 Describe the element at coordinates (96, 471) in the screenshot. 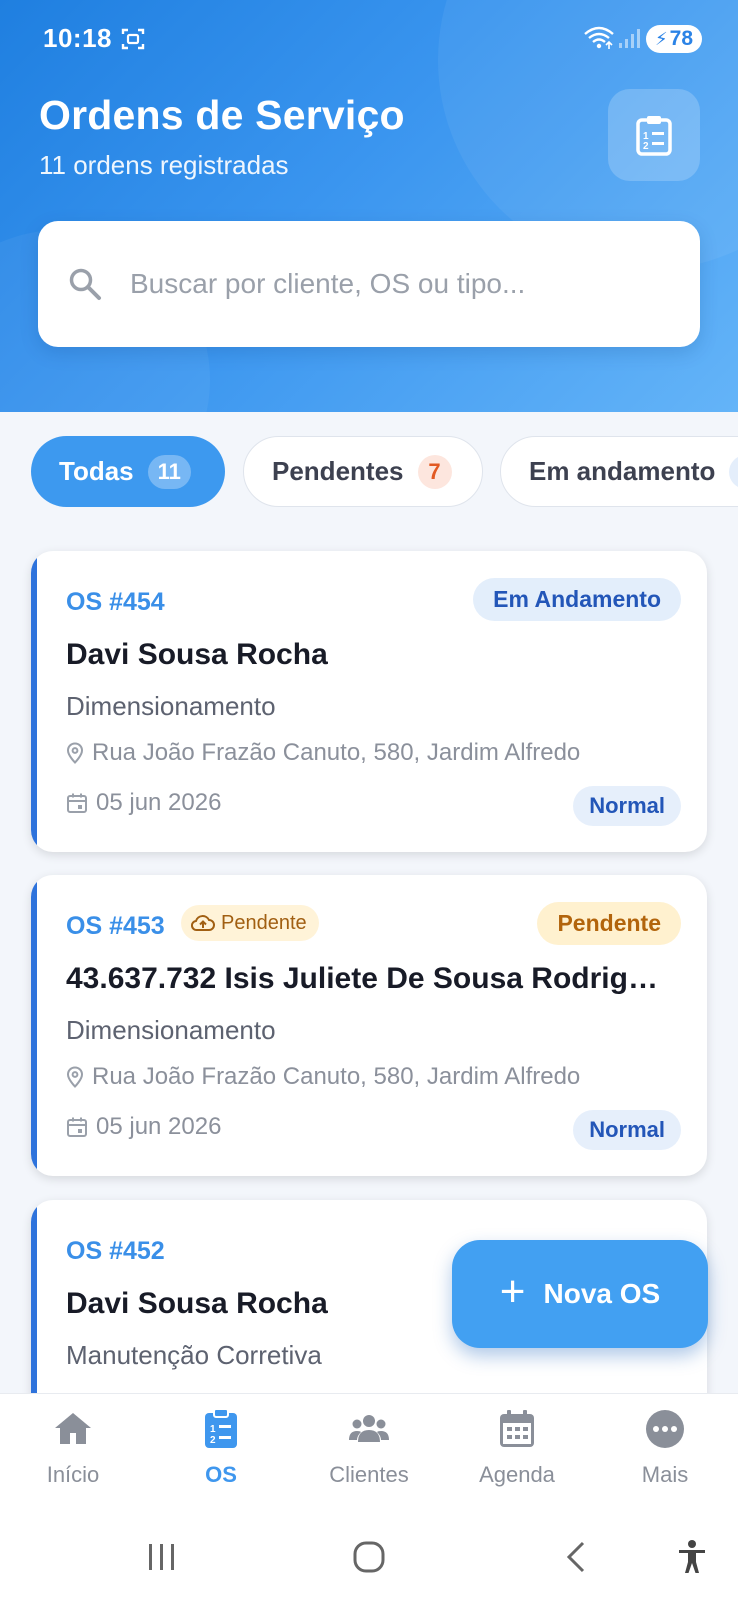

I see `chip-label: Todas` at that location.